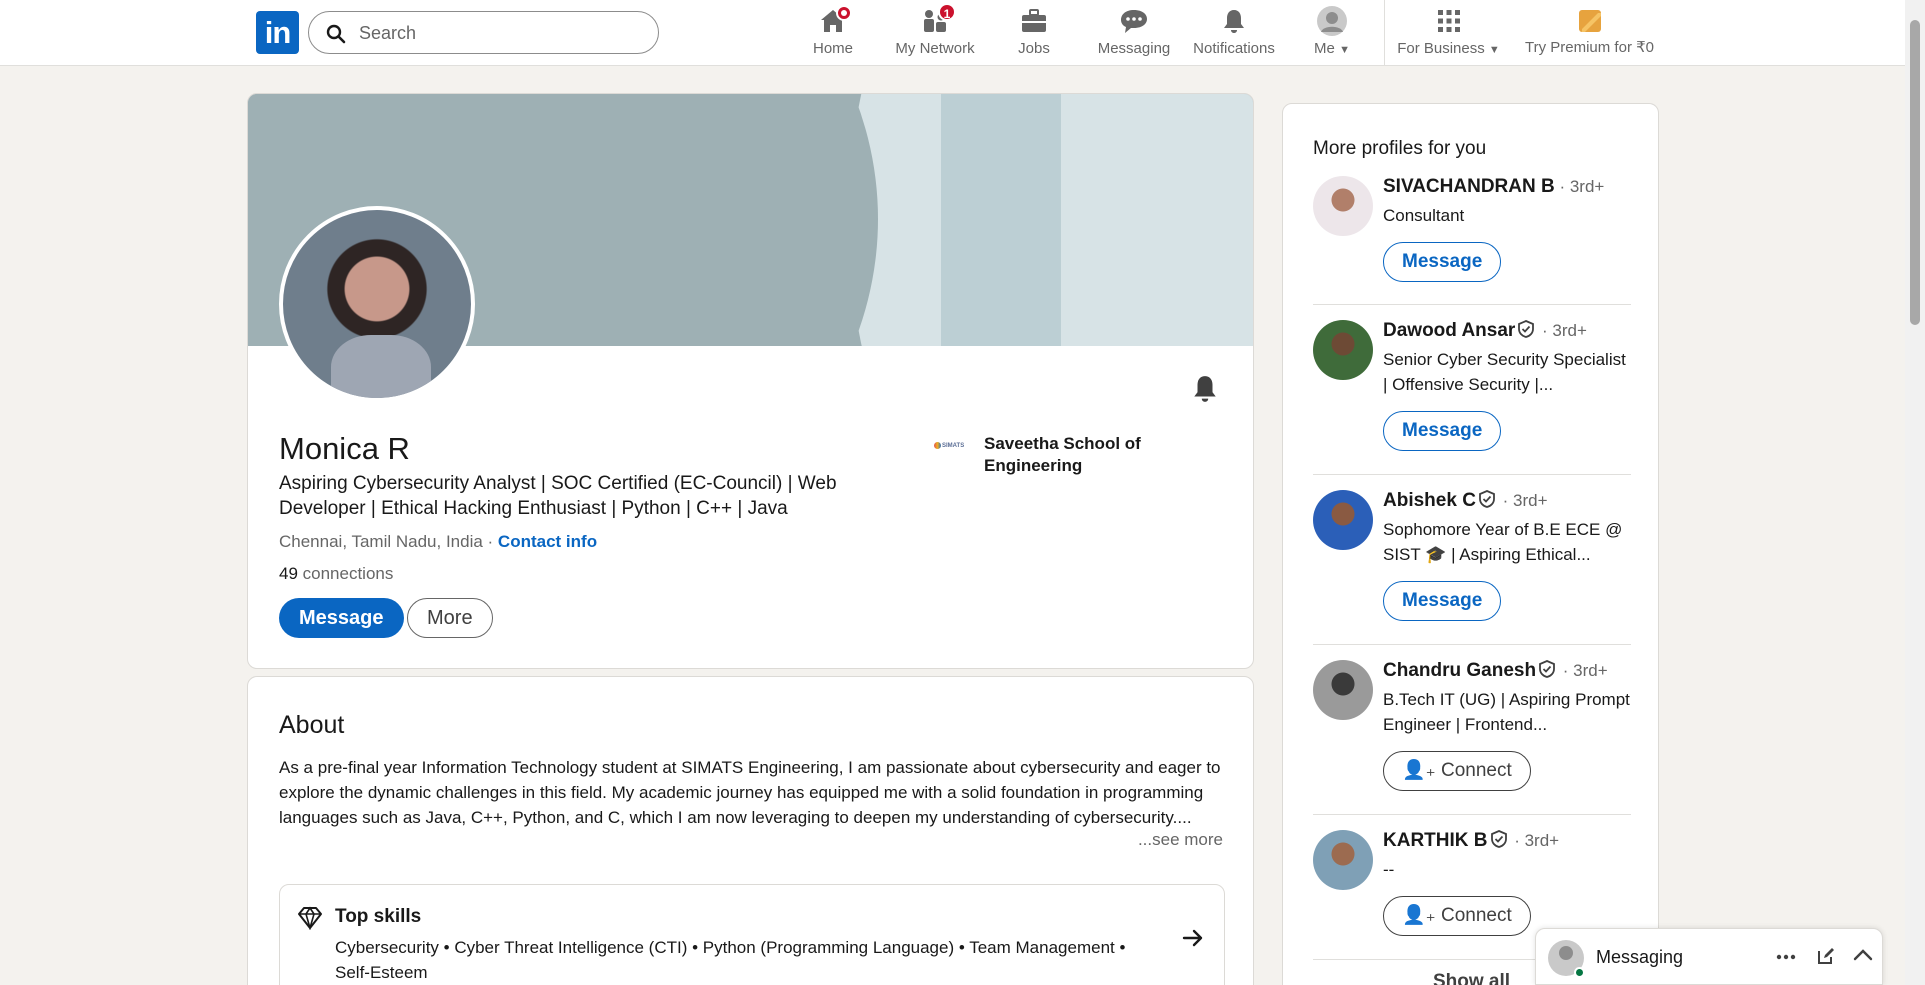 The width and height of the screenshot is (1925, 985). I want to click on top-navigation-bar: in Home 1 My Network Jobs Messaging, so click(952, 33).